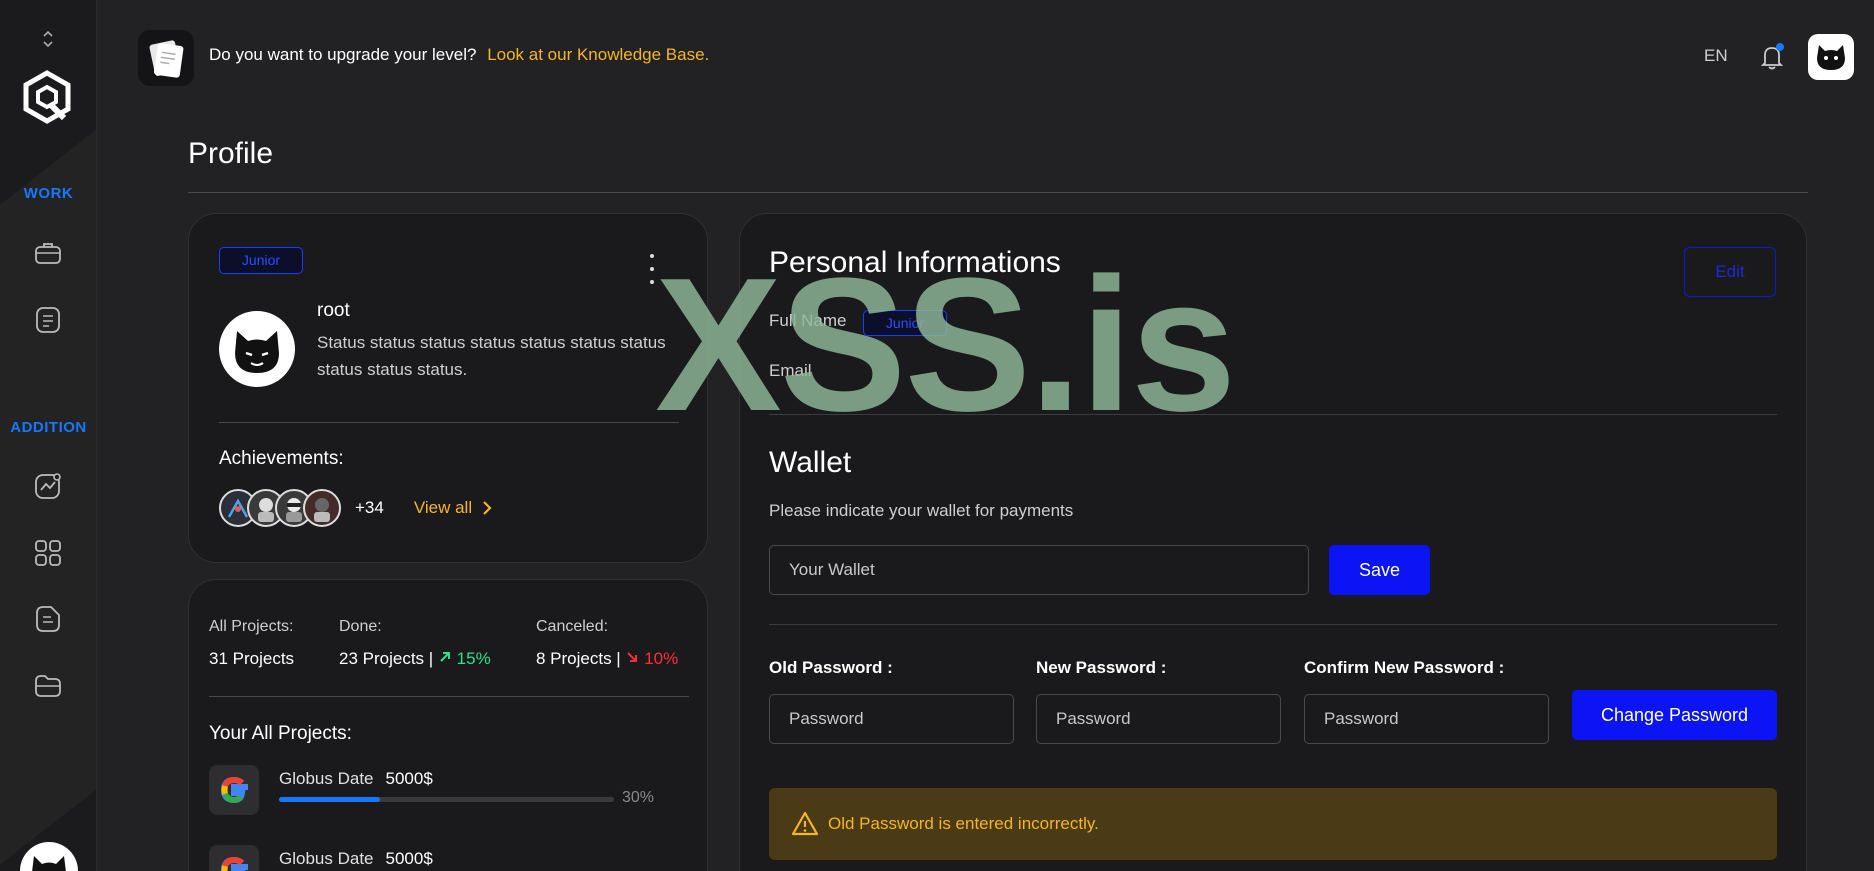 Image resolution: width=1874 pixels, height=871 pixels. Describe the element at coordinates (252, 658) in the screenshot. I see `stat-all-value: 31 Projects` at that location.